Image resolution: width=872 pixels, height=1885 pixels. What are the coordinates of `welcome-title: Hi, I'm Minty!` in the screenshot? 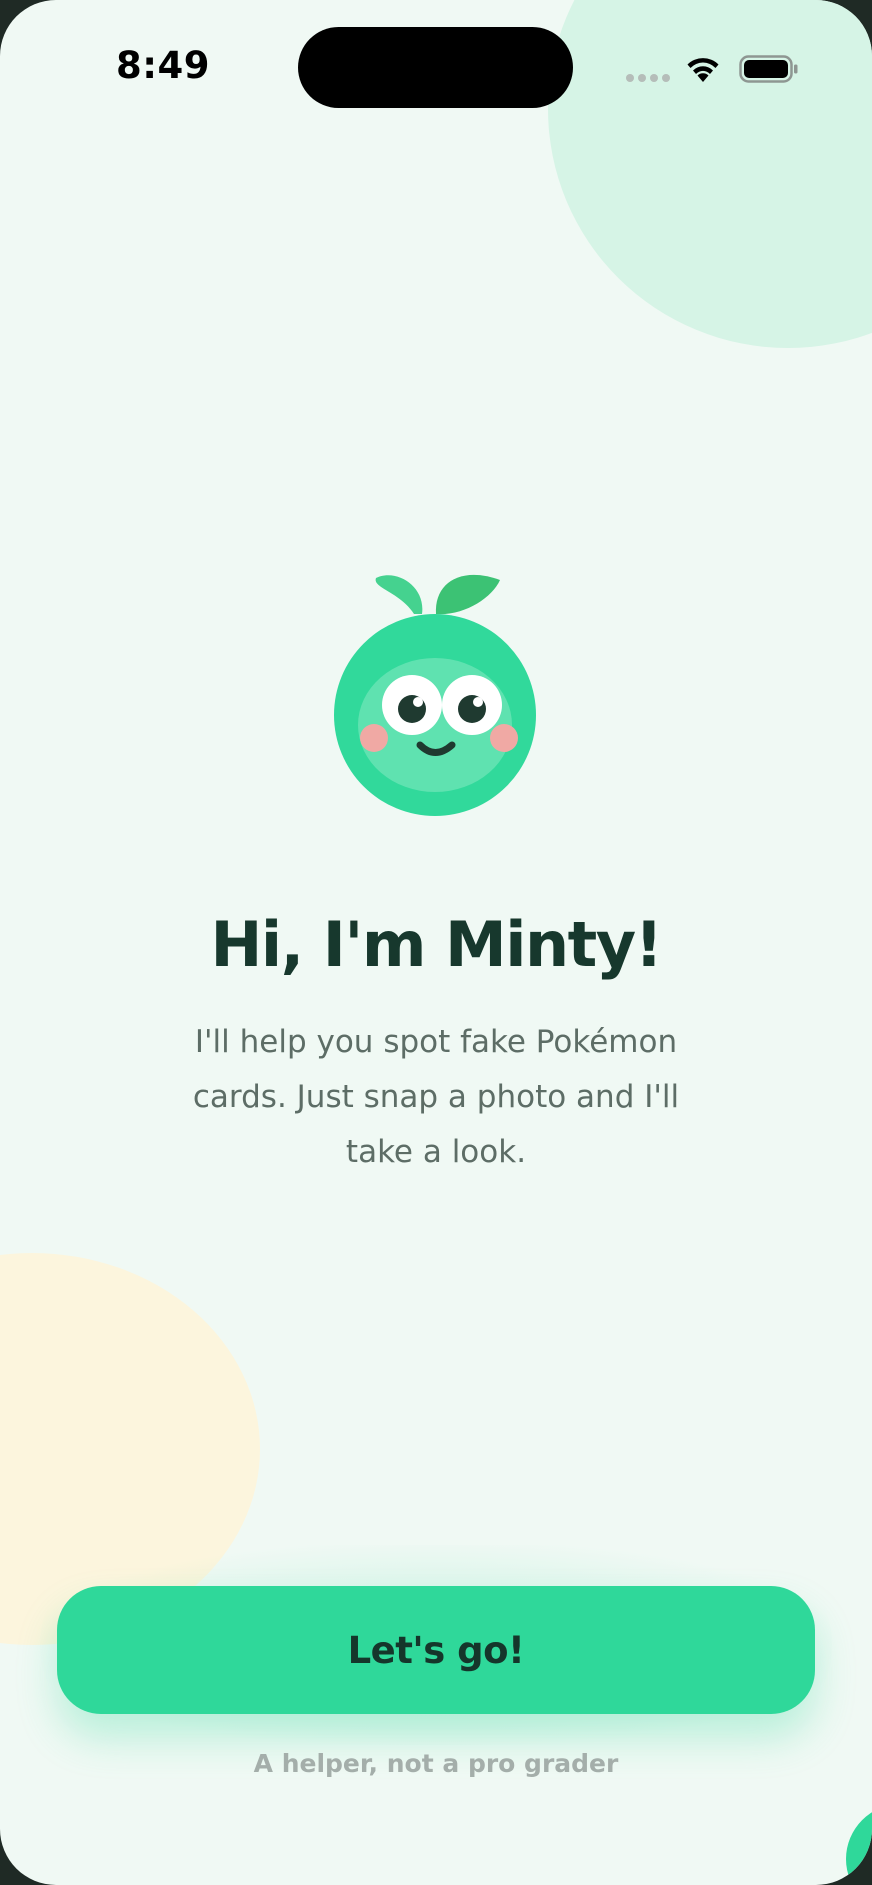 It's located at (436, 944).